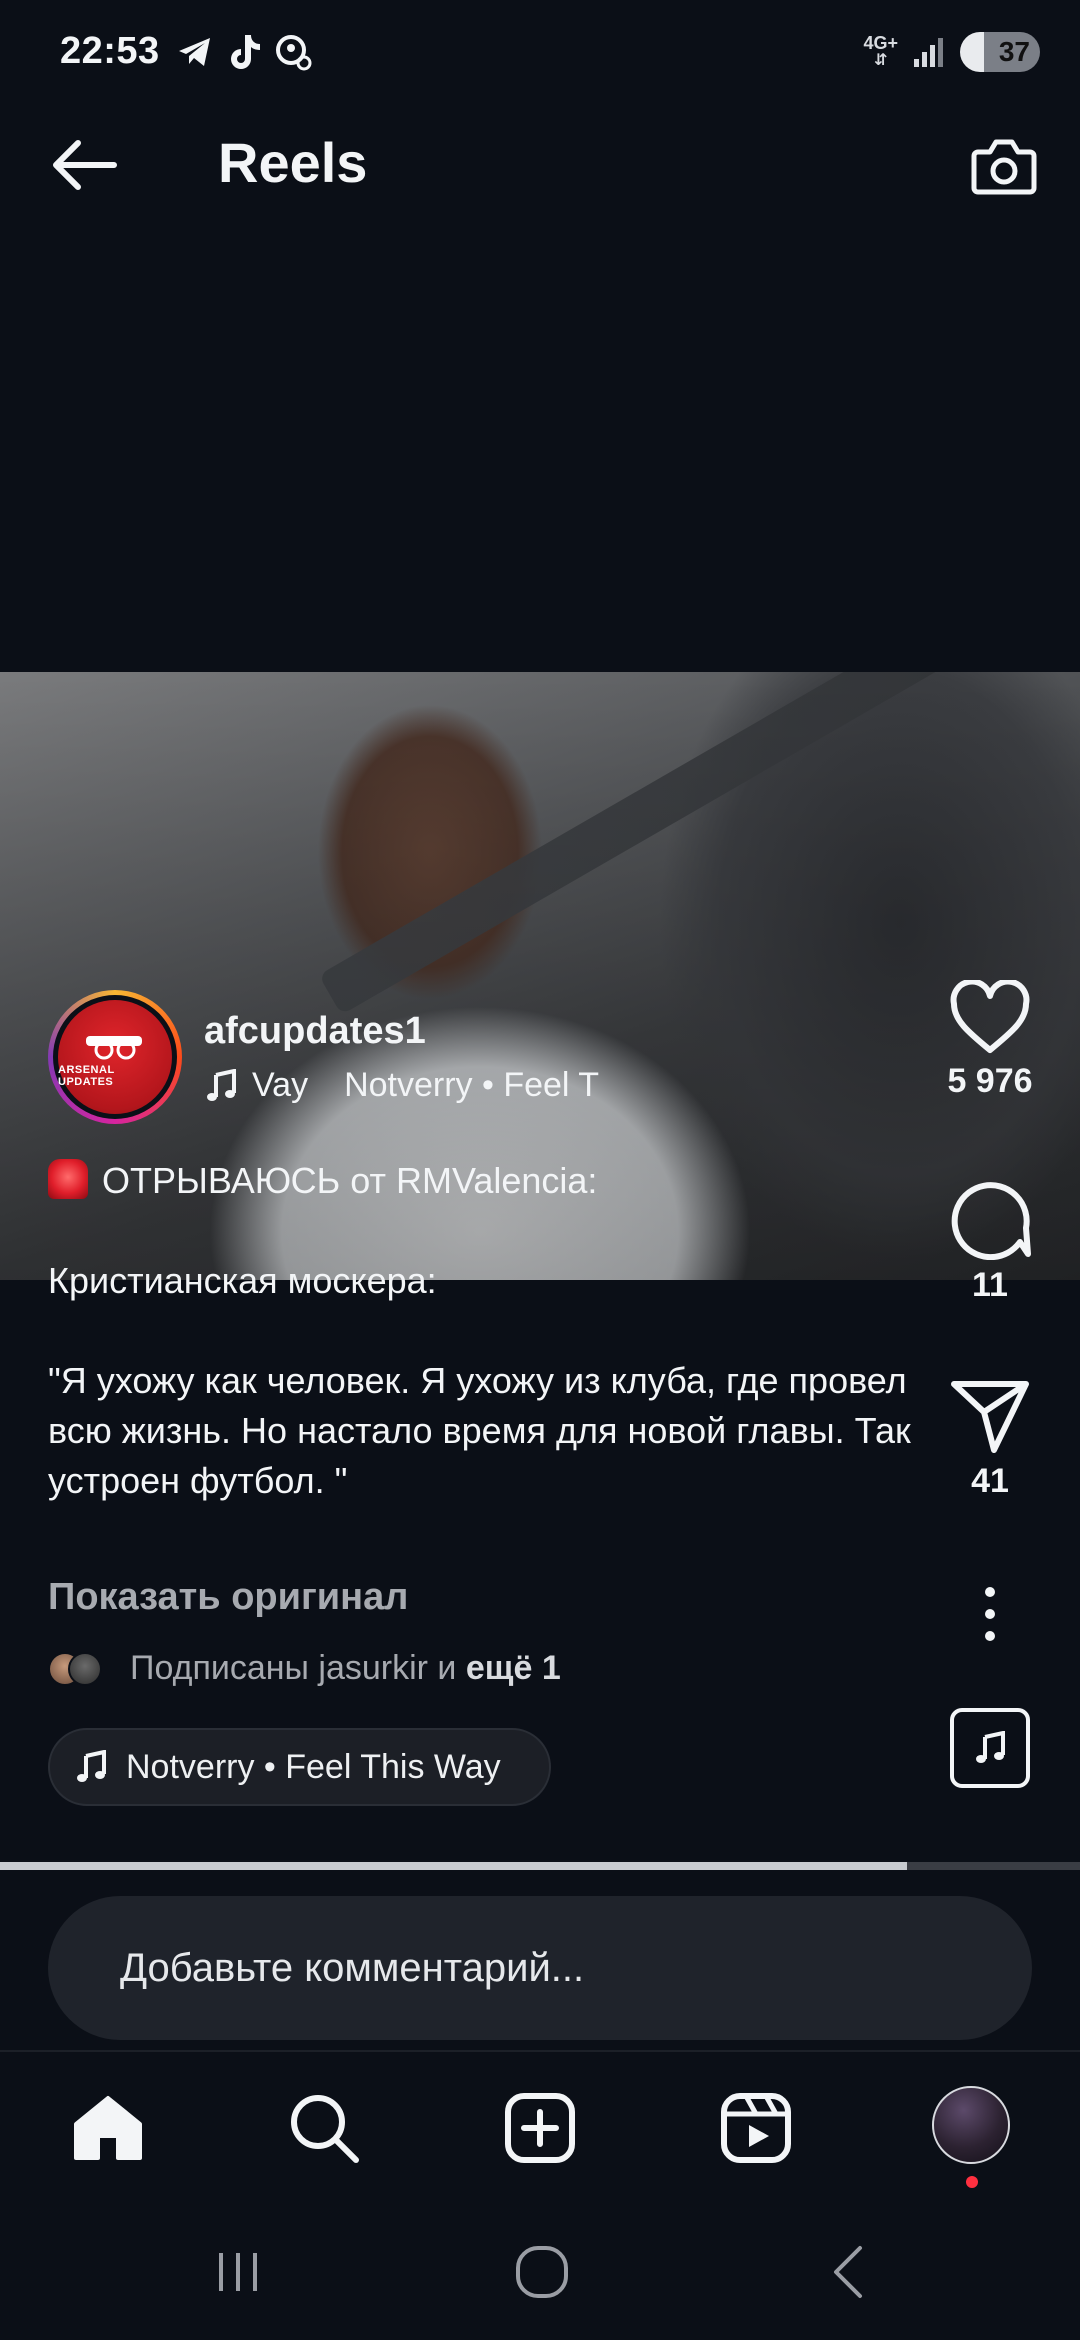  I want to click on followed-by-more: ещё 1, so click(513, 1667).